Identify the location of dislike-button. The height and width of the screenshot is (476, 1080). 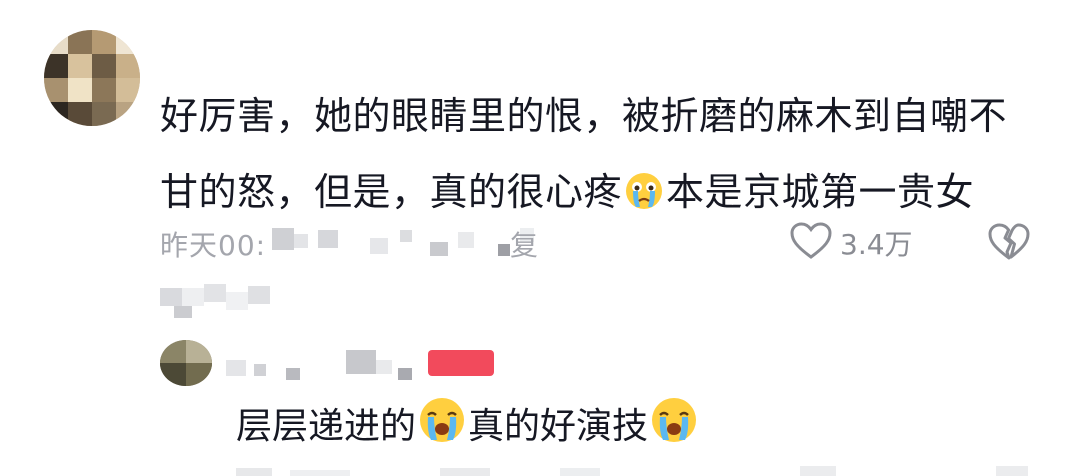
(1009, 243).